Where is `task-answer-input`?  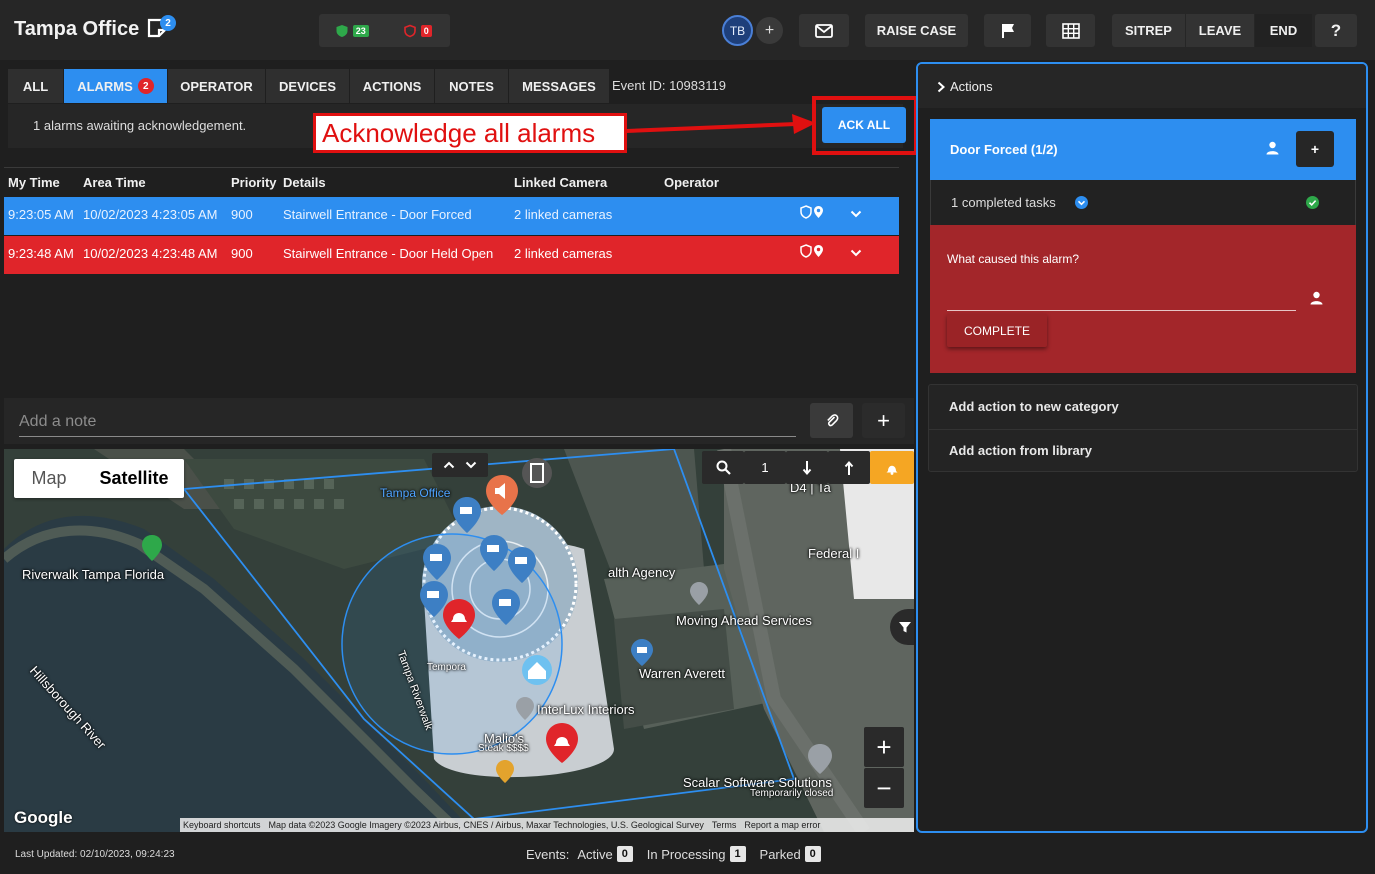
task-answer-input is located at coordinates (1121, 296).